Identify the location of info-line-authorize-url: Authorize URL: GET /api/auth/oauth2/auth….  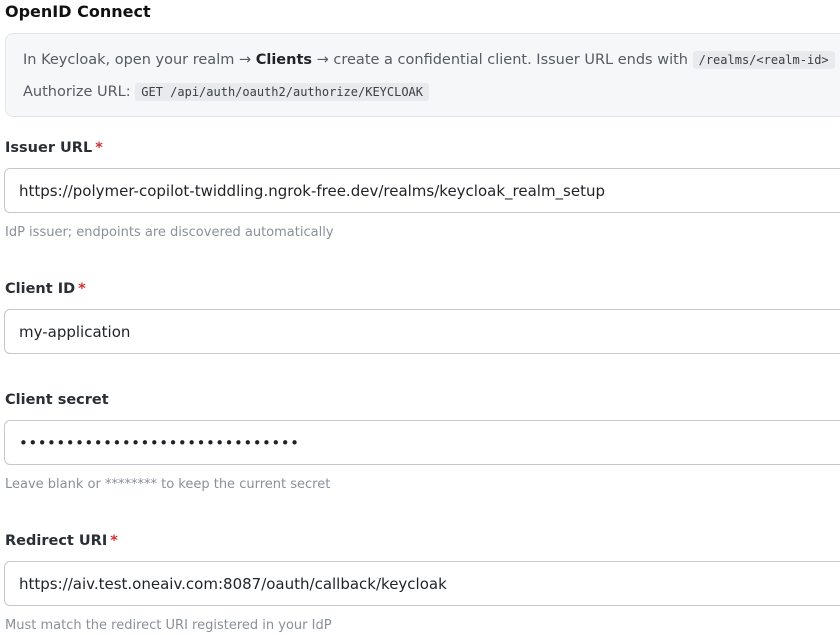
(430, 92).